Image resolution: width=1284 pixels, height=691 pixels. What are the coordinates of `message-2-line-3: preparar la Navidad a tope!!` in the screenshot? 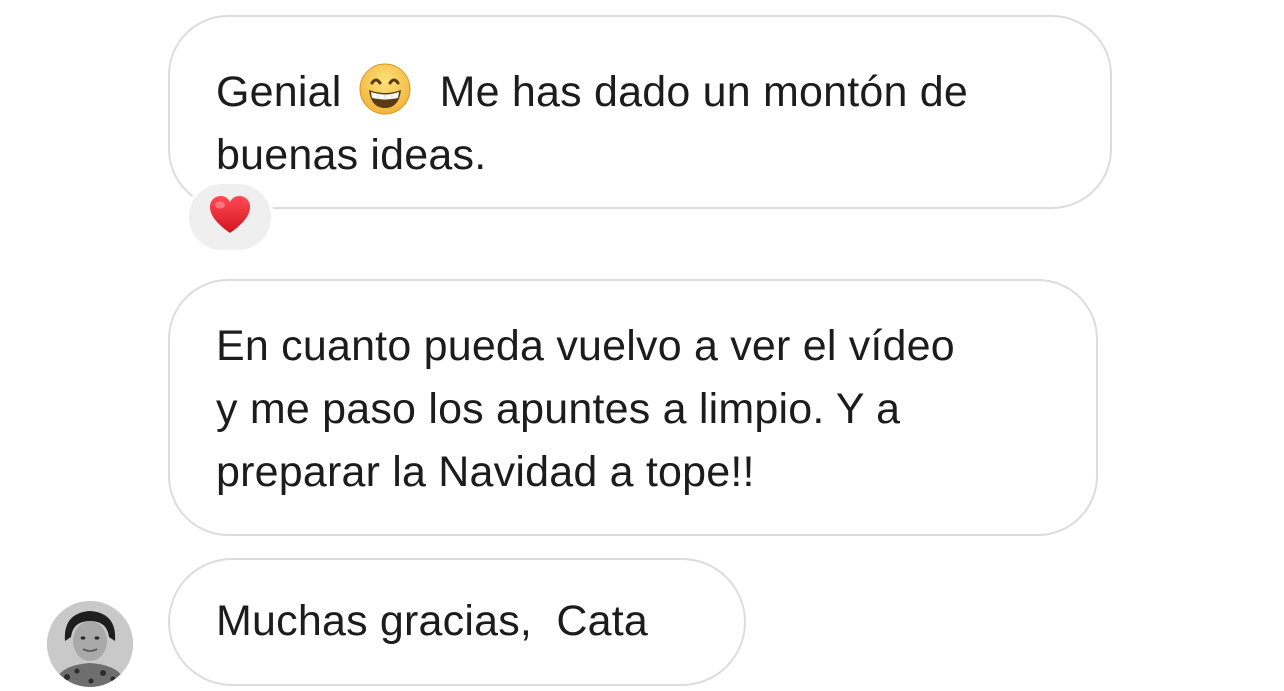 It's located at (485, 472).